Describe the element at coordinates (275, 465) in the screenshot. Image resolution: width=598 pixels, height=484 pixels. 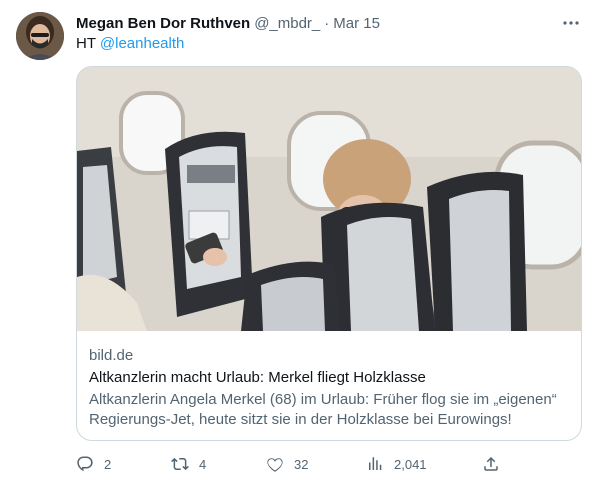
I see `like-icon` at that location.